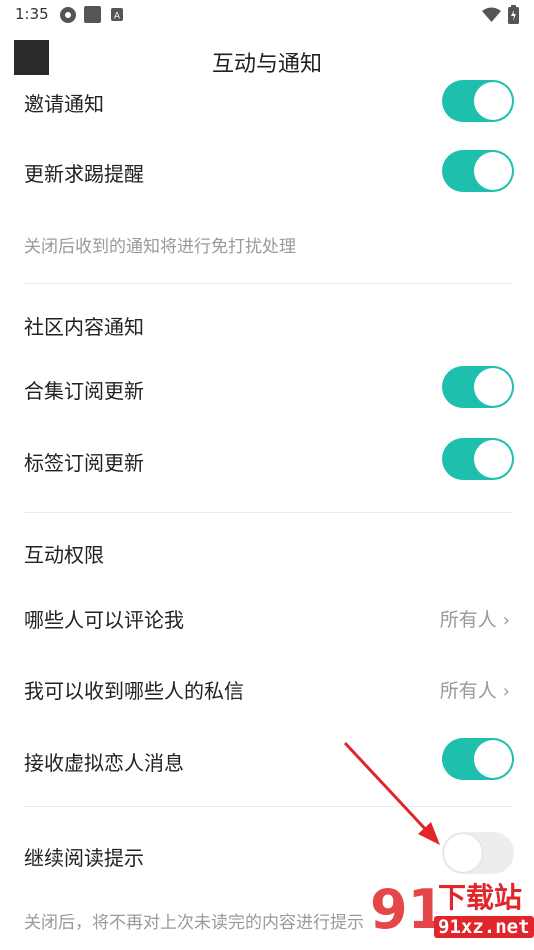  What do you see at coordinates (391, 793) in the screenshot?
I see `annotation-arrow-icon` at bounding box center [391, 793].